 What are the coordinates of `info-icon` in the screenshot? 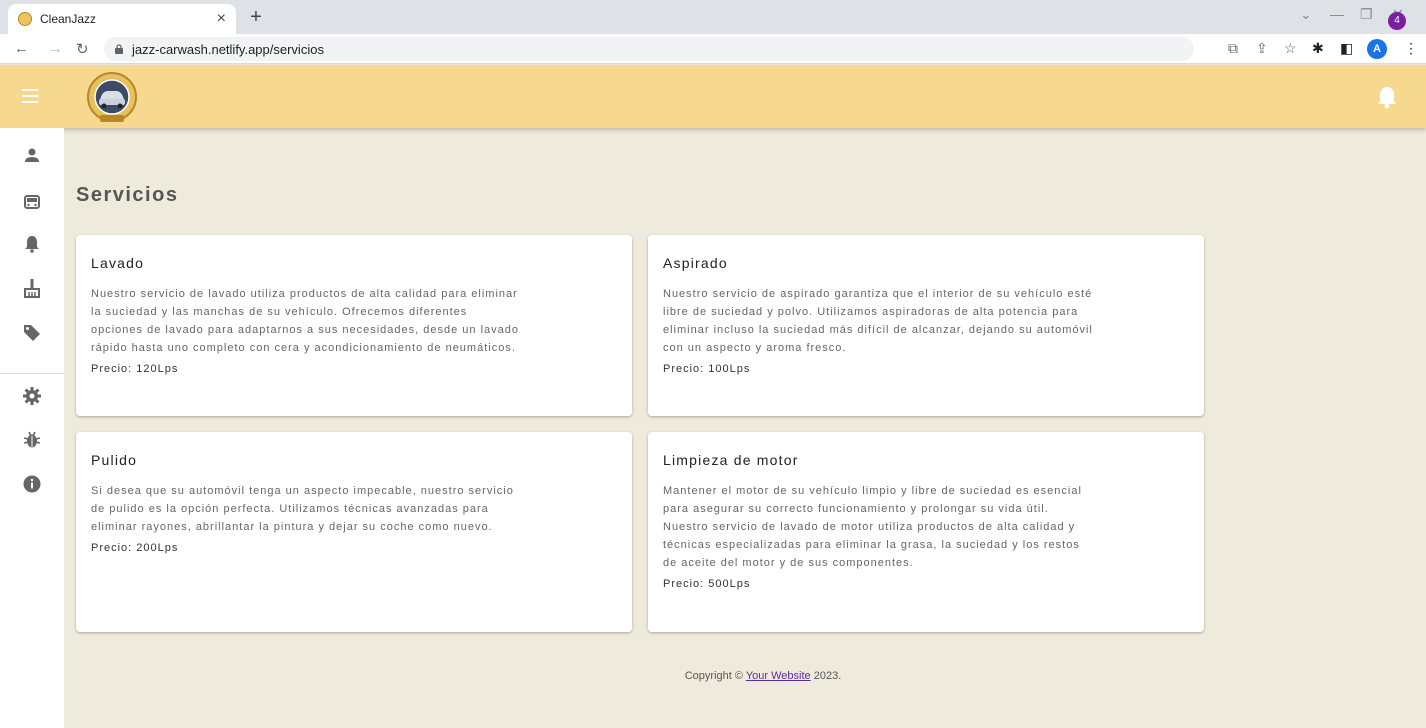 It's located at (32, 484).